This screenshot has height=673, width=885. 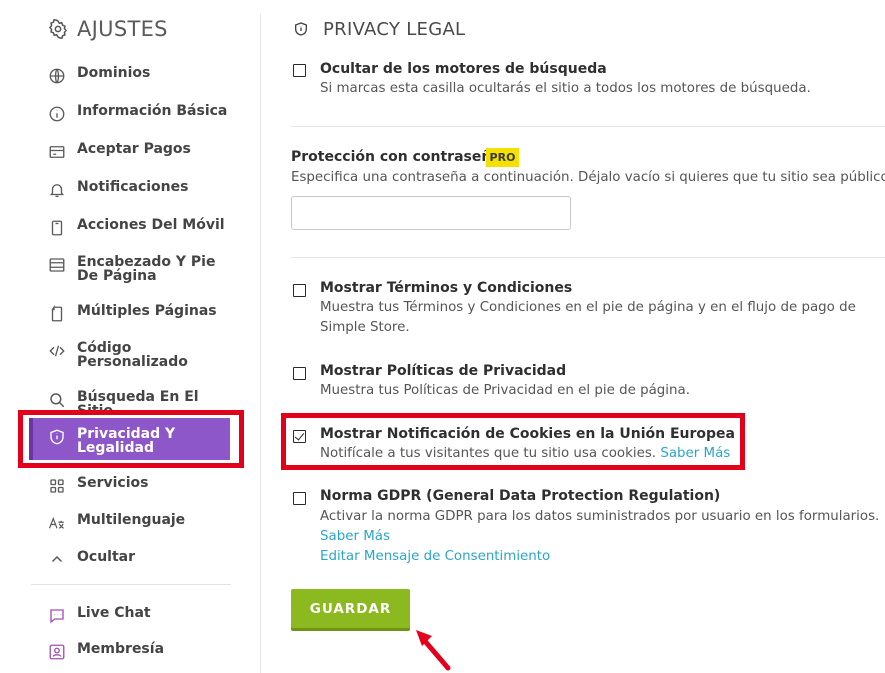 I want to click on header-footer-icon, so click(x=57, y=265).